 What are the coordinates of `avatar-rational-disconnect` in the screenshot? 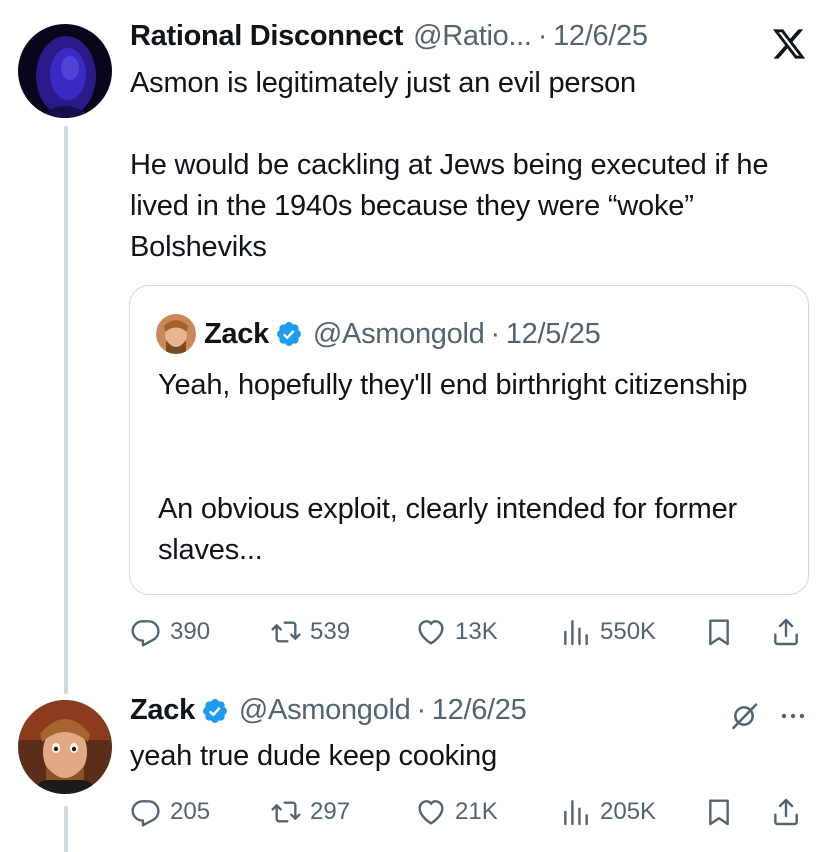 It's located at (65, 71).